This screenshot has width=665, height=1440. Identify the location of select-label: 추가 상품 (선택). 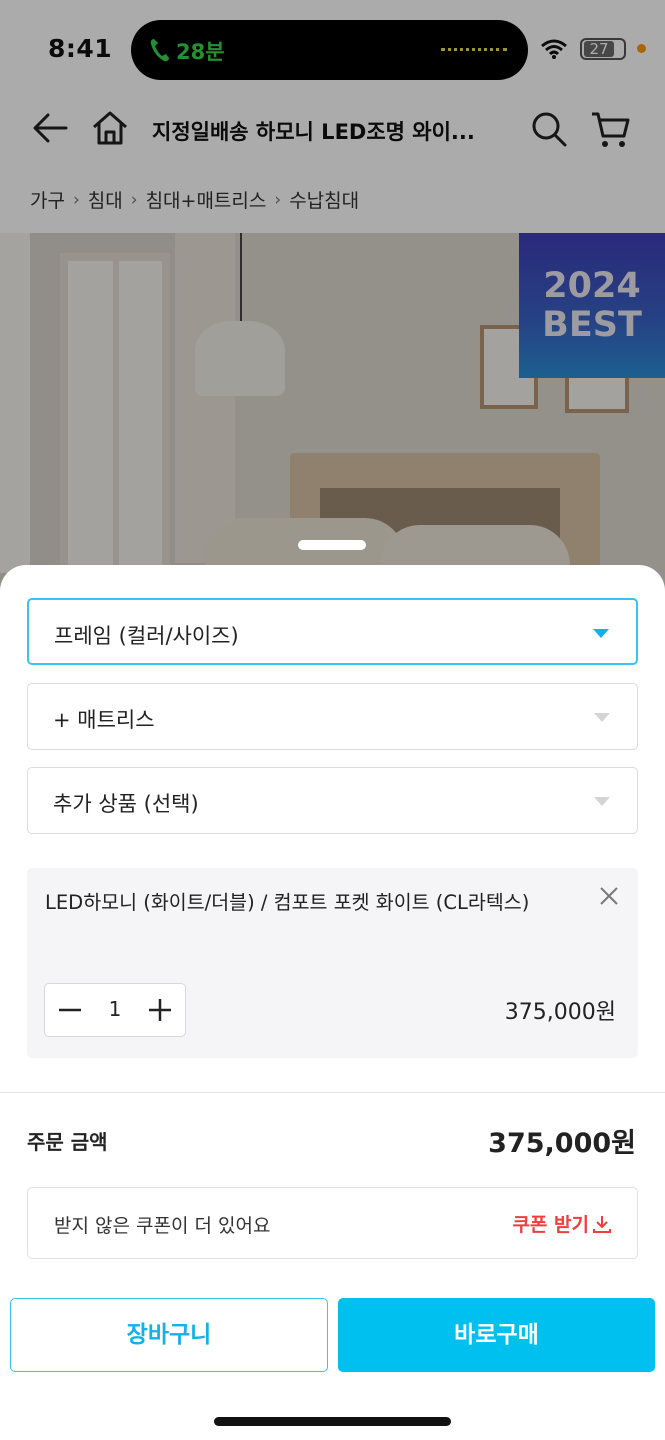
(126, 804).